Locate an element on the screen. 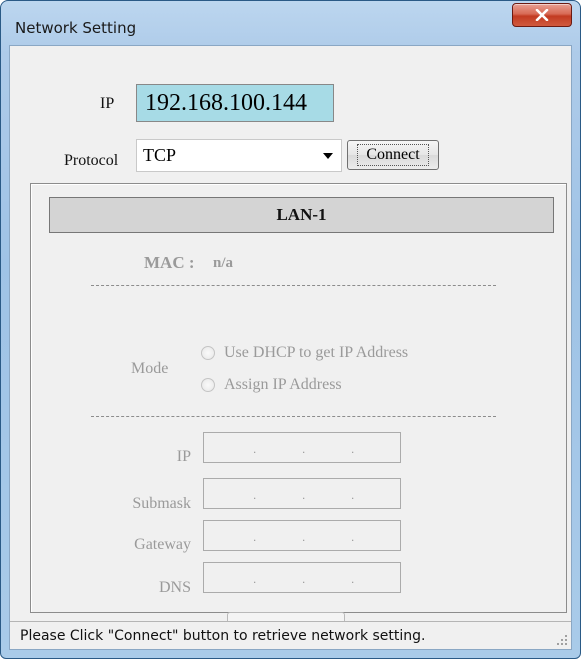 The width and height of the screenshot is (581, 659). dns-field: . . . is located at coordinates (302, 577).